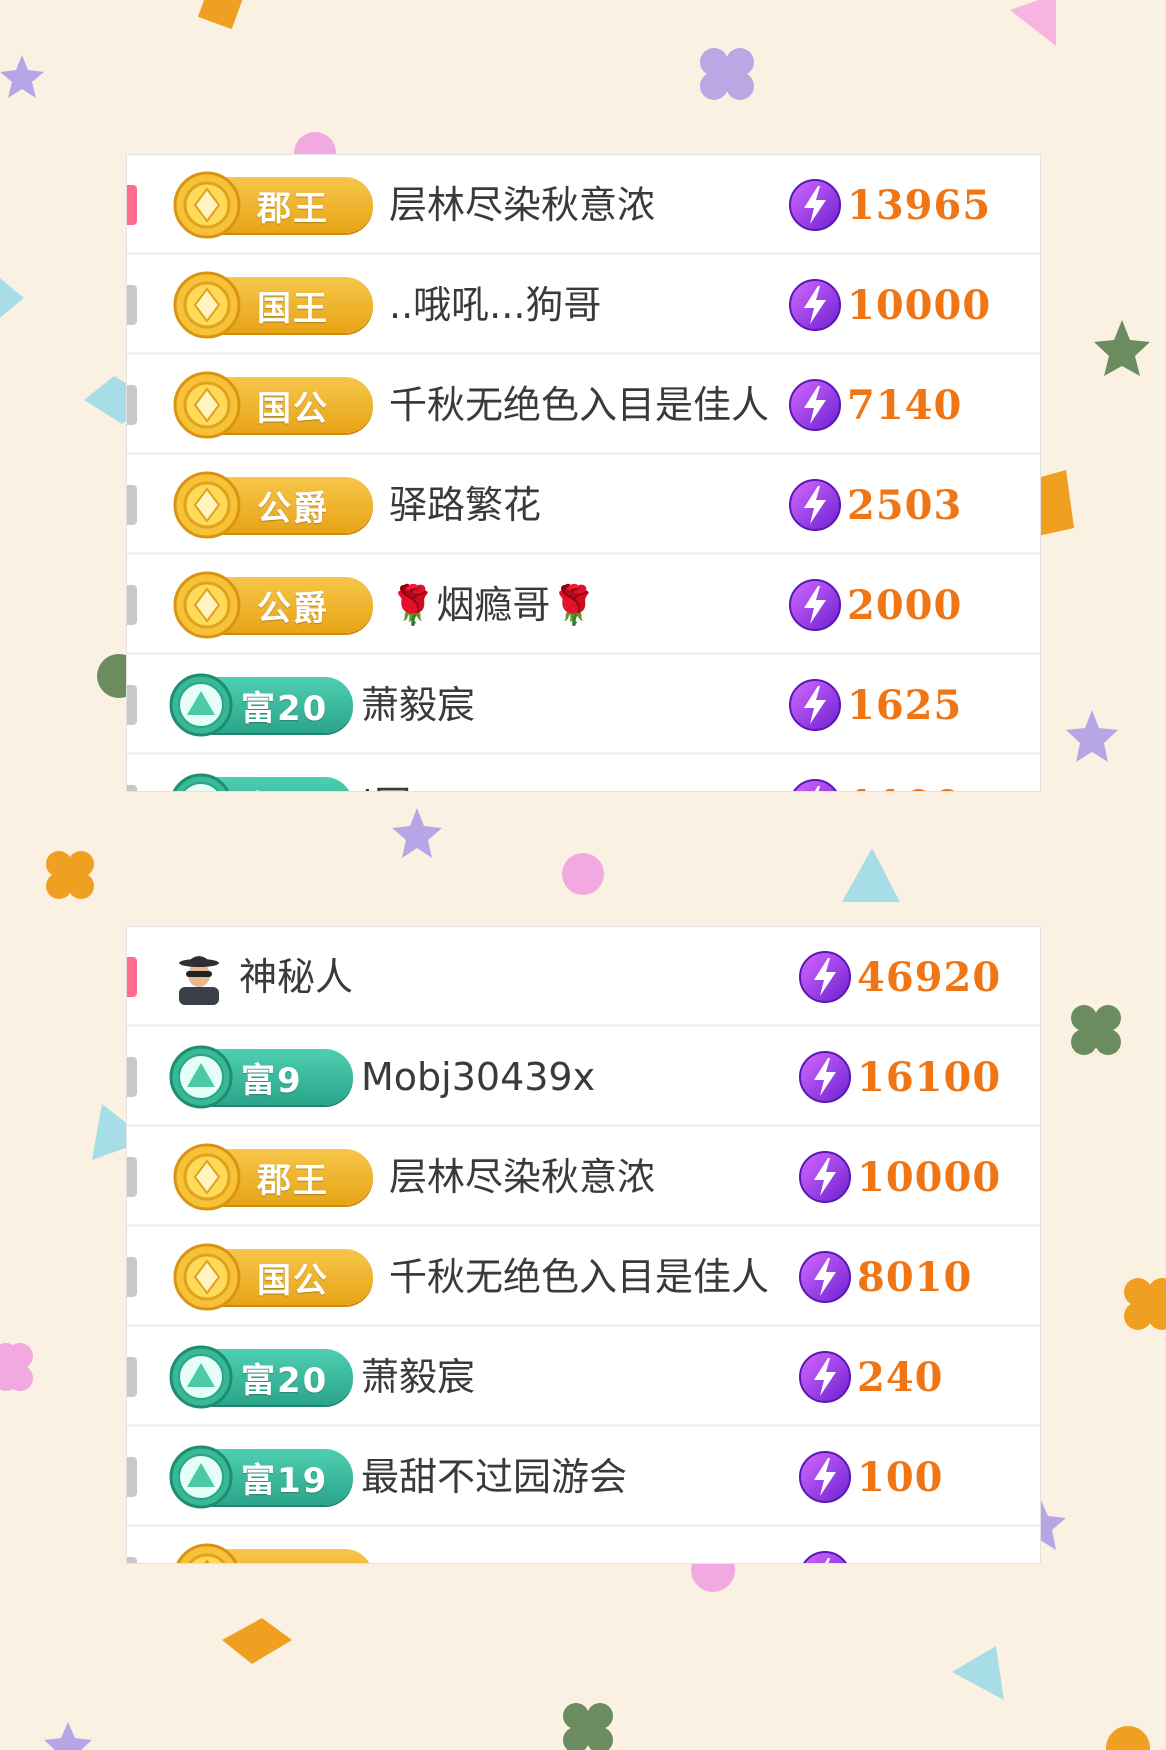 This screenshot has height=1750, width=1166. I want to click on noble-rank-badge, so click(274, 1553).